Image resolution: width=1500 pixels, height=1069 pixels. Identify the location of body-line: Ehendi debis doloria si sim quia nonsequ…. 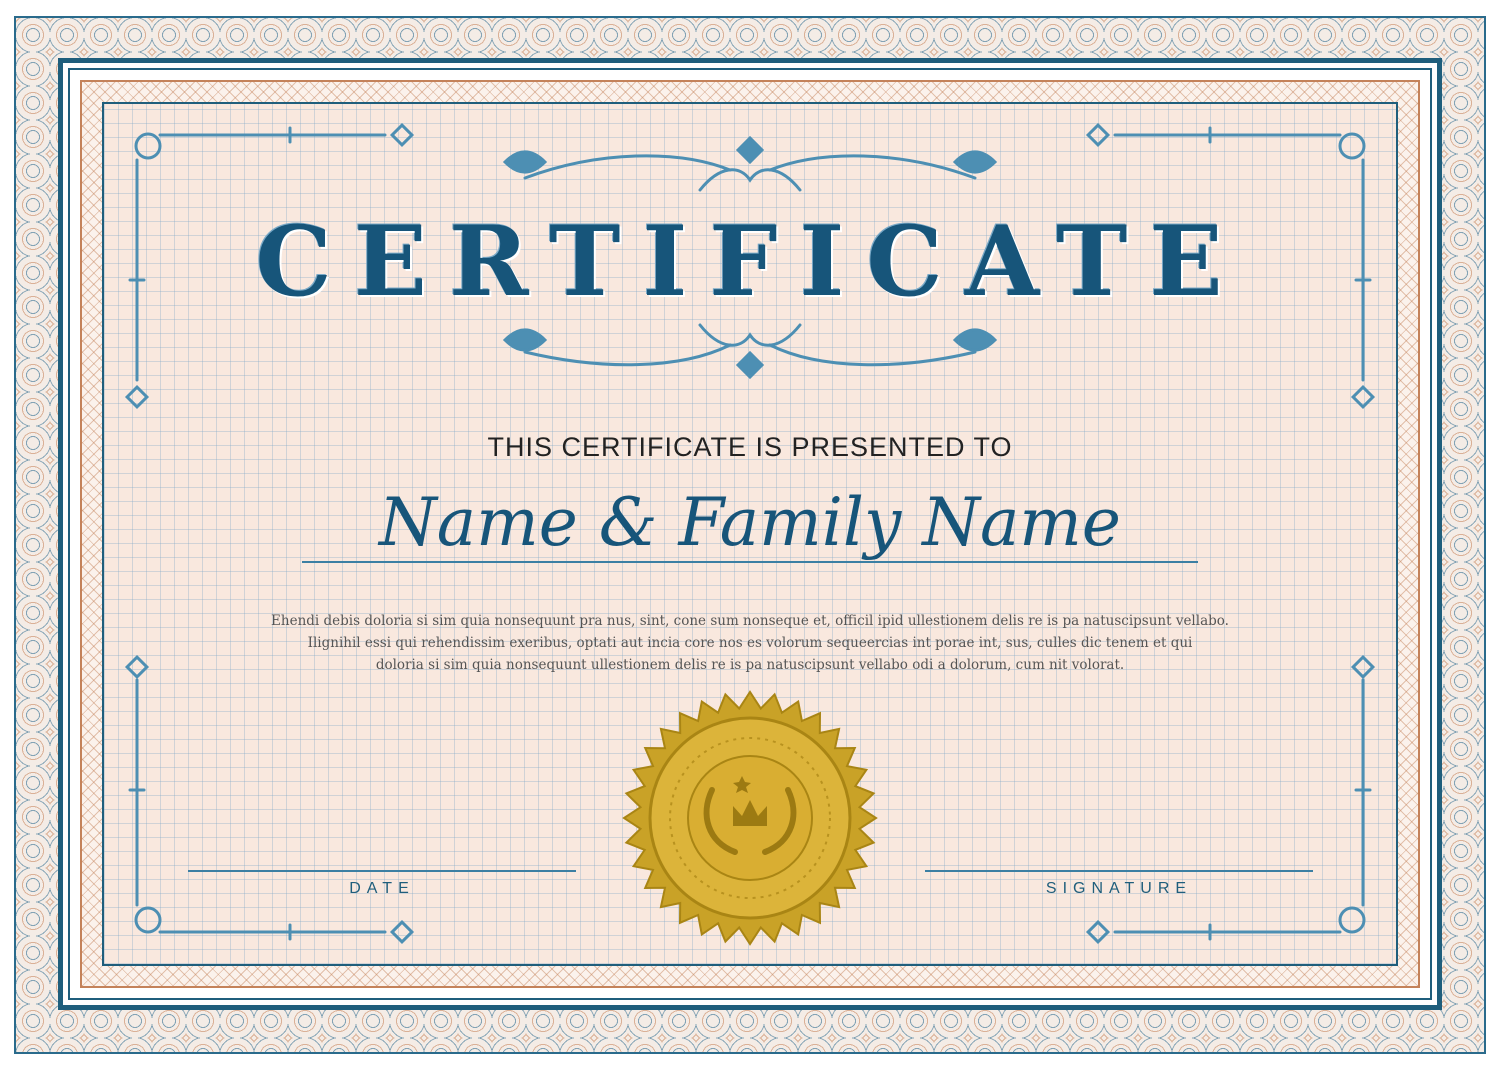
(750, 621).